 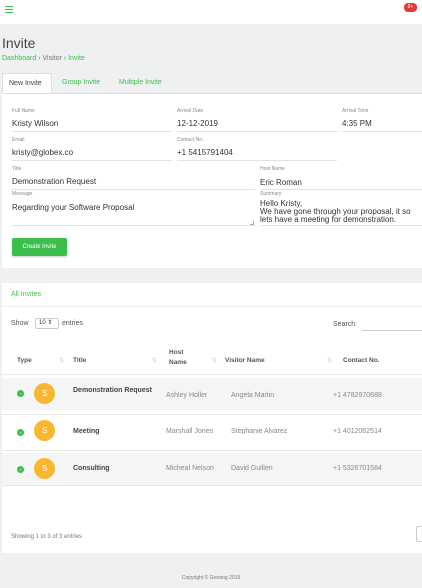 What do you see at coordinates (328, 219) in the screenshot?
I see `summary-line: lets have a meeting for demonstration.` at bounding box center [328, 219].